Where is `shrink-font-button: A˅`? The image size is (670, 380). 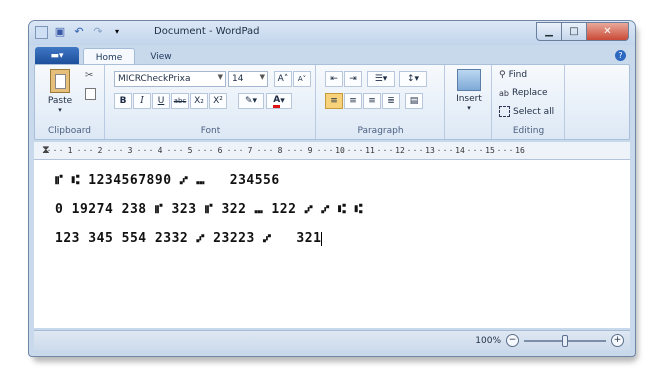 shrink-font-button: A˅ is located at coordinates (302, 79).